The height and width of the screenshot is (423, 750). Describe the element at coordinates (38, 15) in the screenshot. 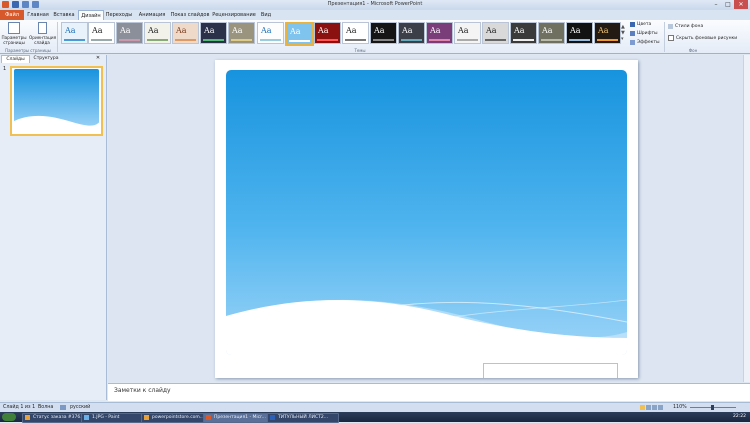

I see `tab-home: Главная` at that location.